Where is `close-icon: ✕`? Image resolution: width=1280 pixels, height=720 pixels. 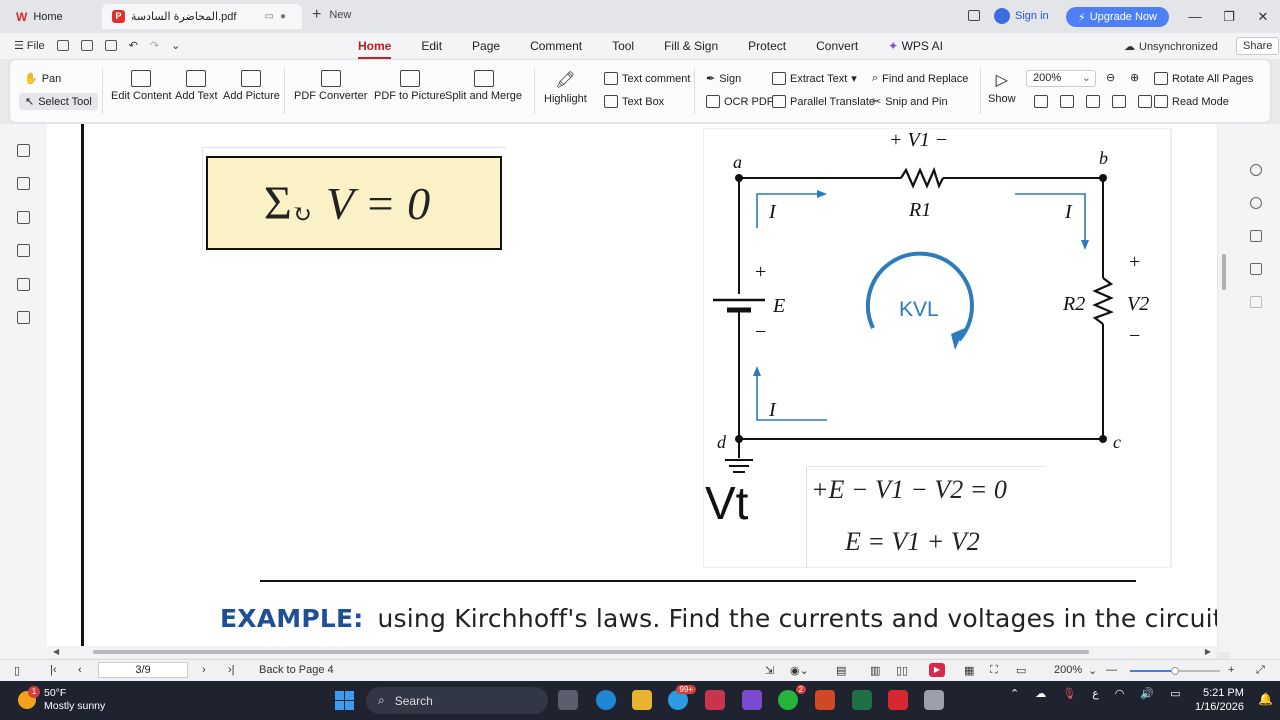 close-icon: ✕ is located at coordinates (1263, 17).